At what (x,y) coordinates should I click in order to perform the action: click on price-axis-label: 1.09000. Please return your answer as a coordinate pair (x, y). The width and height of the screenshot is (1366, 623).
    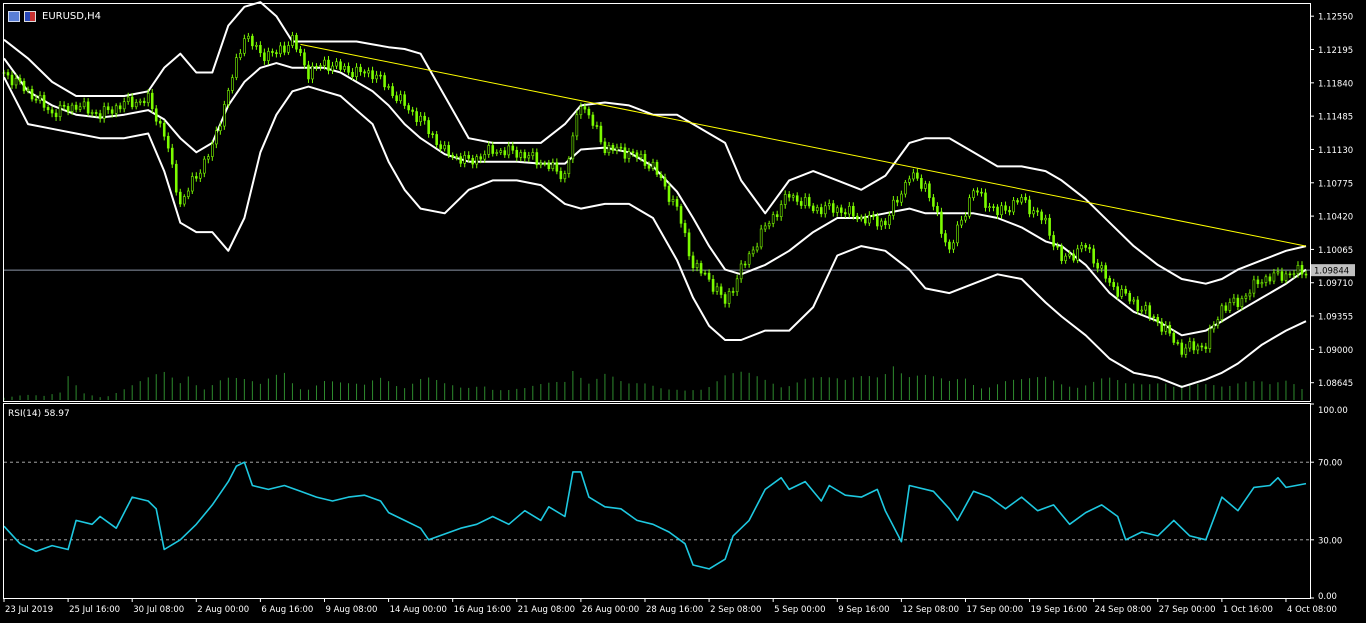
    Looking at the image, I should click on (1335, 351).